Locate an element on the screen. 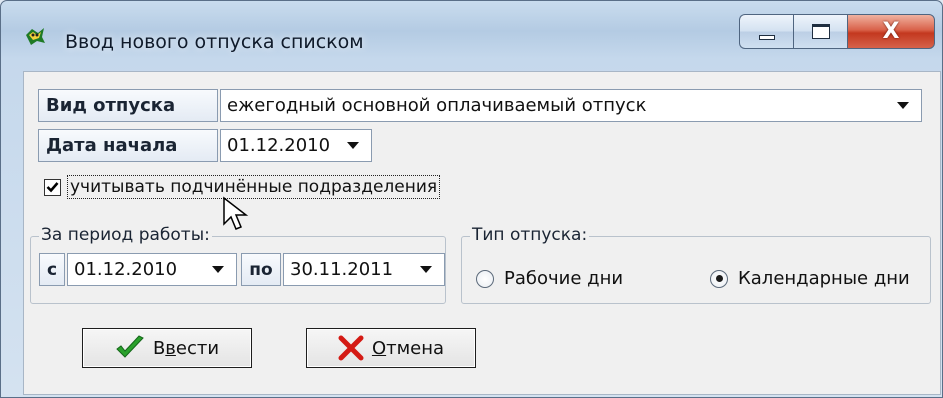 The image size is (943, 398). radio-working-days-row: Рабочие дни is located at coordinates (549, 278).